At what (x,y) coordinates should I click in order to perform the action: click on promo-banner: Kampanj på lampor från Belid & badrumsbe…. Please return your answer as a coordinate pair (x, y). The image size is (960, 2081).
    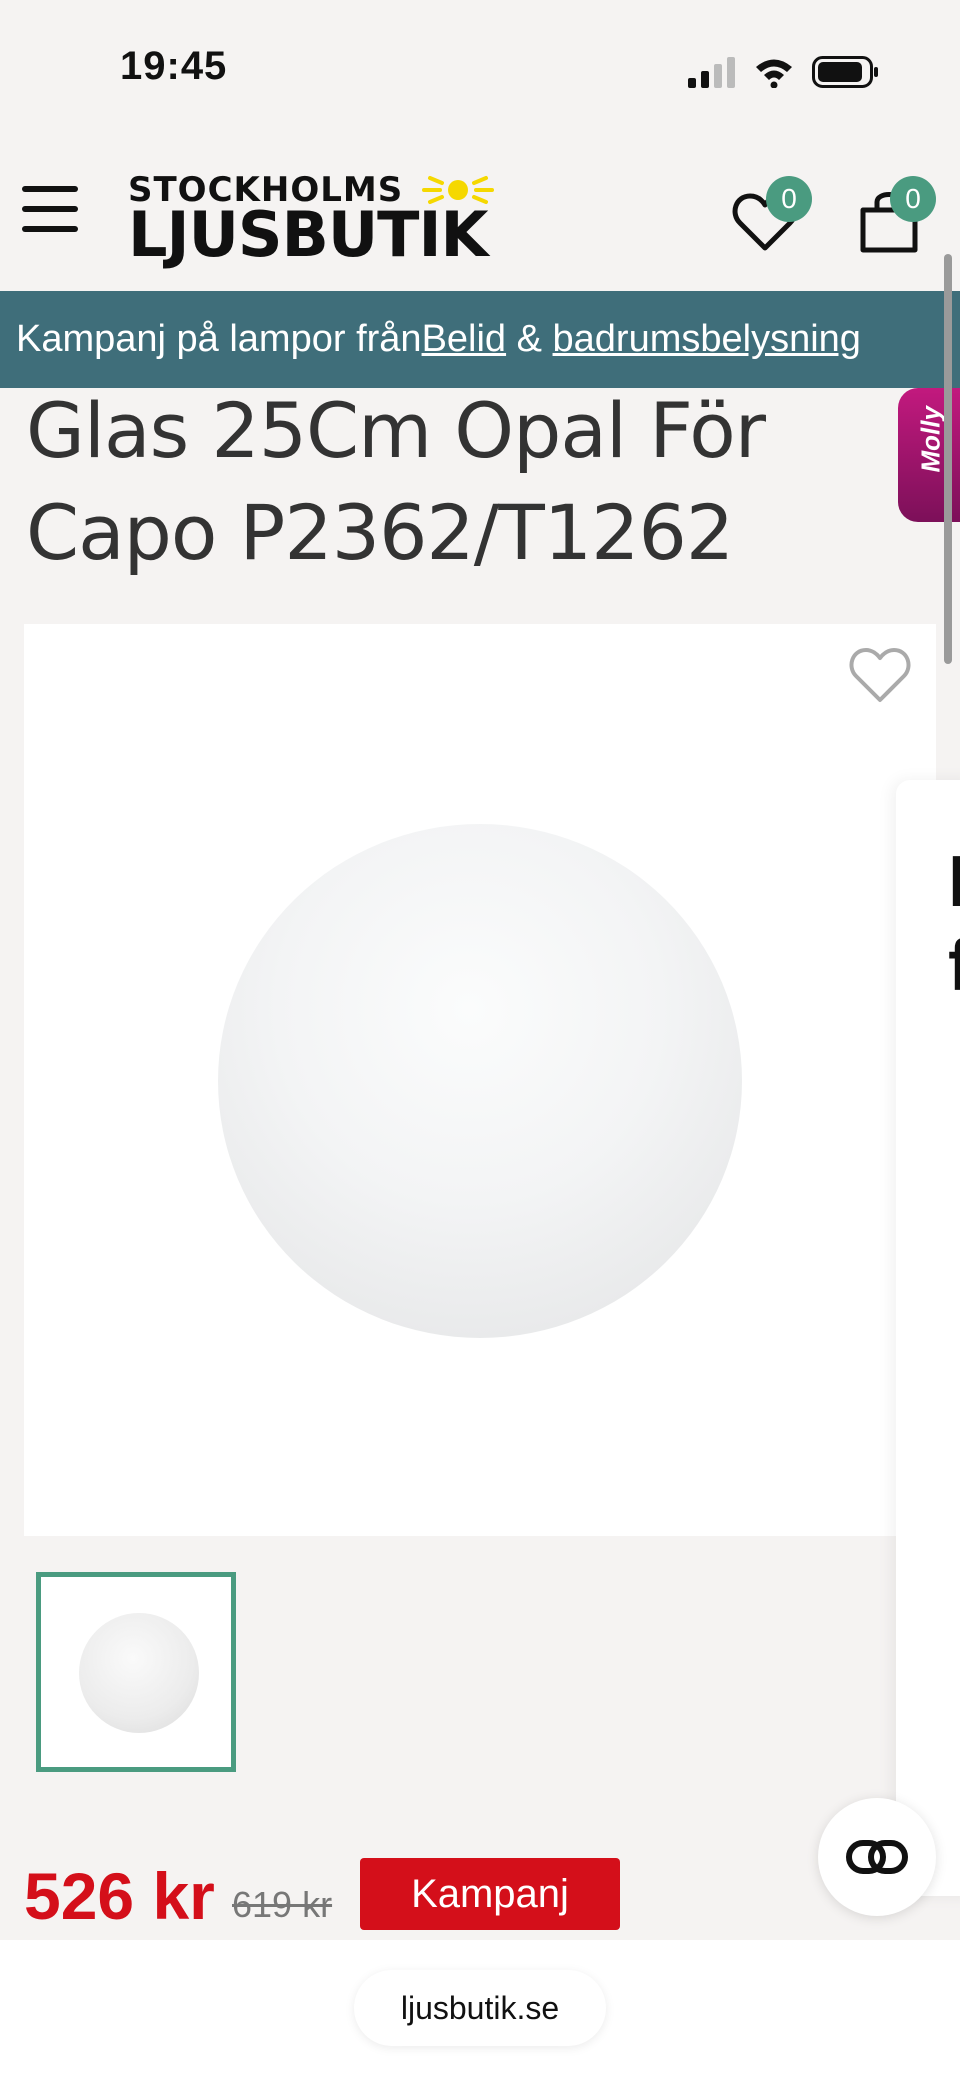
    Looking at the image, I should click on (480, 339).